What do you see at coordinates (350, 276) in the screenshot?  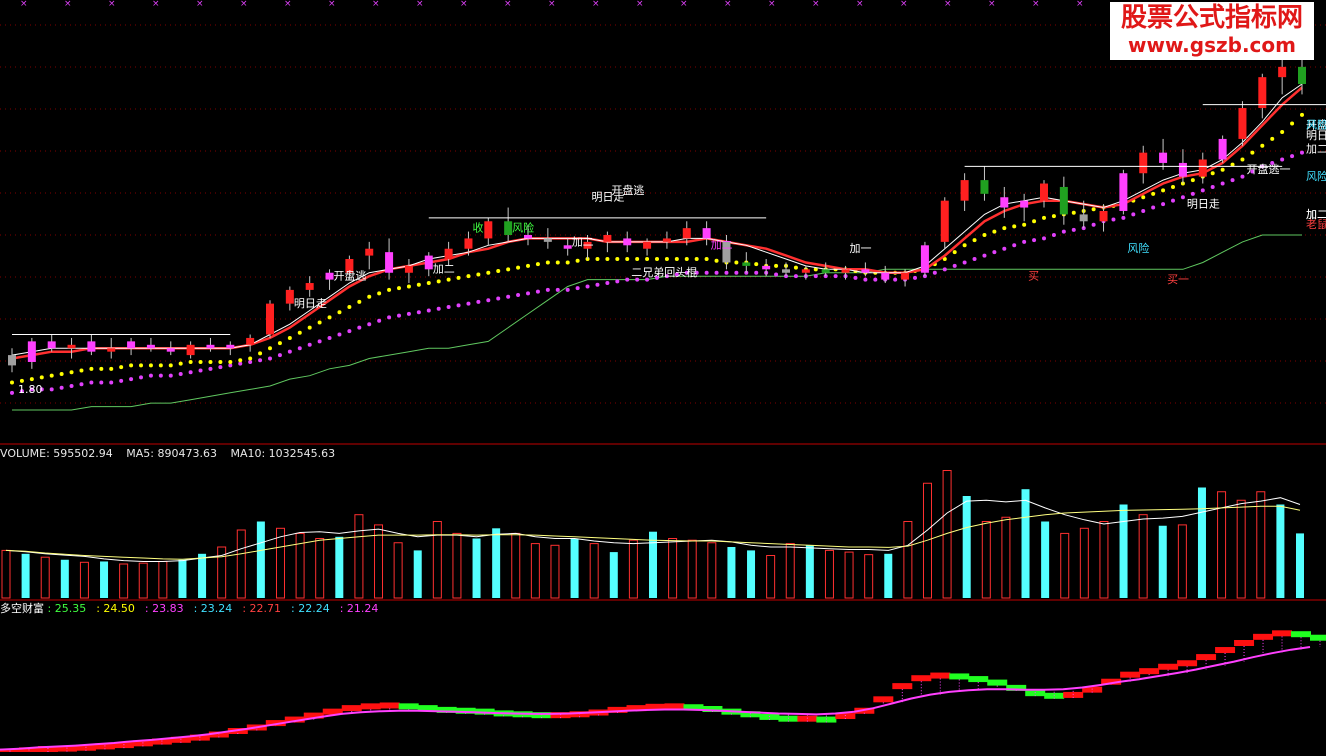 I see `signal-label: 开盘逃` at bounding box center [350, 276].